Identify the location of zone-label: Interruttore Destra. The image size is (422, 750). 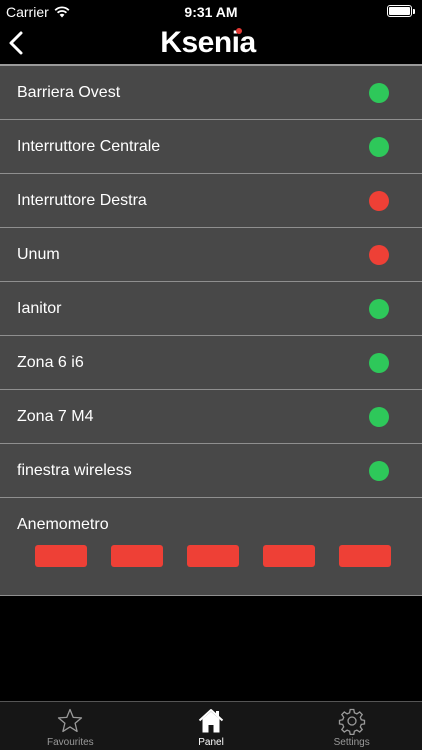
(82, 200).